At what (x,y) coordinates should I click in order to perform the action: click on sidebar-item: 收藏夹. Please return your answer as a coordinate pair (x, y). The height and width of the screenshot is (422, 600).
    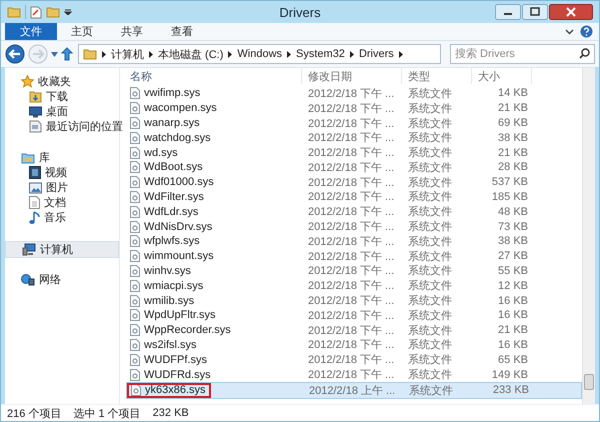
    Looking at the image, I should click on (62, 81).